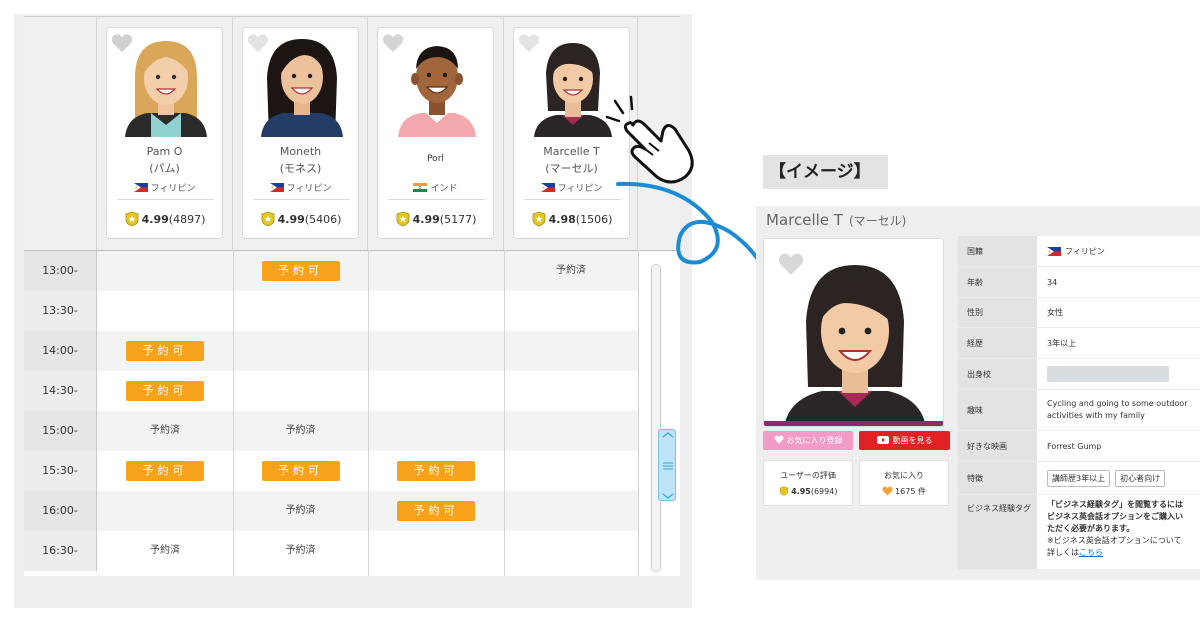 Image resolution: width=1200 pixels, height=630 pixels. What do you see at coordinates (60, 133) in the screenshot?
I see `header-corner` at bounding box center [60, 133].